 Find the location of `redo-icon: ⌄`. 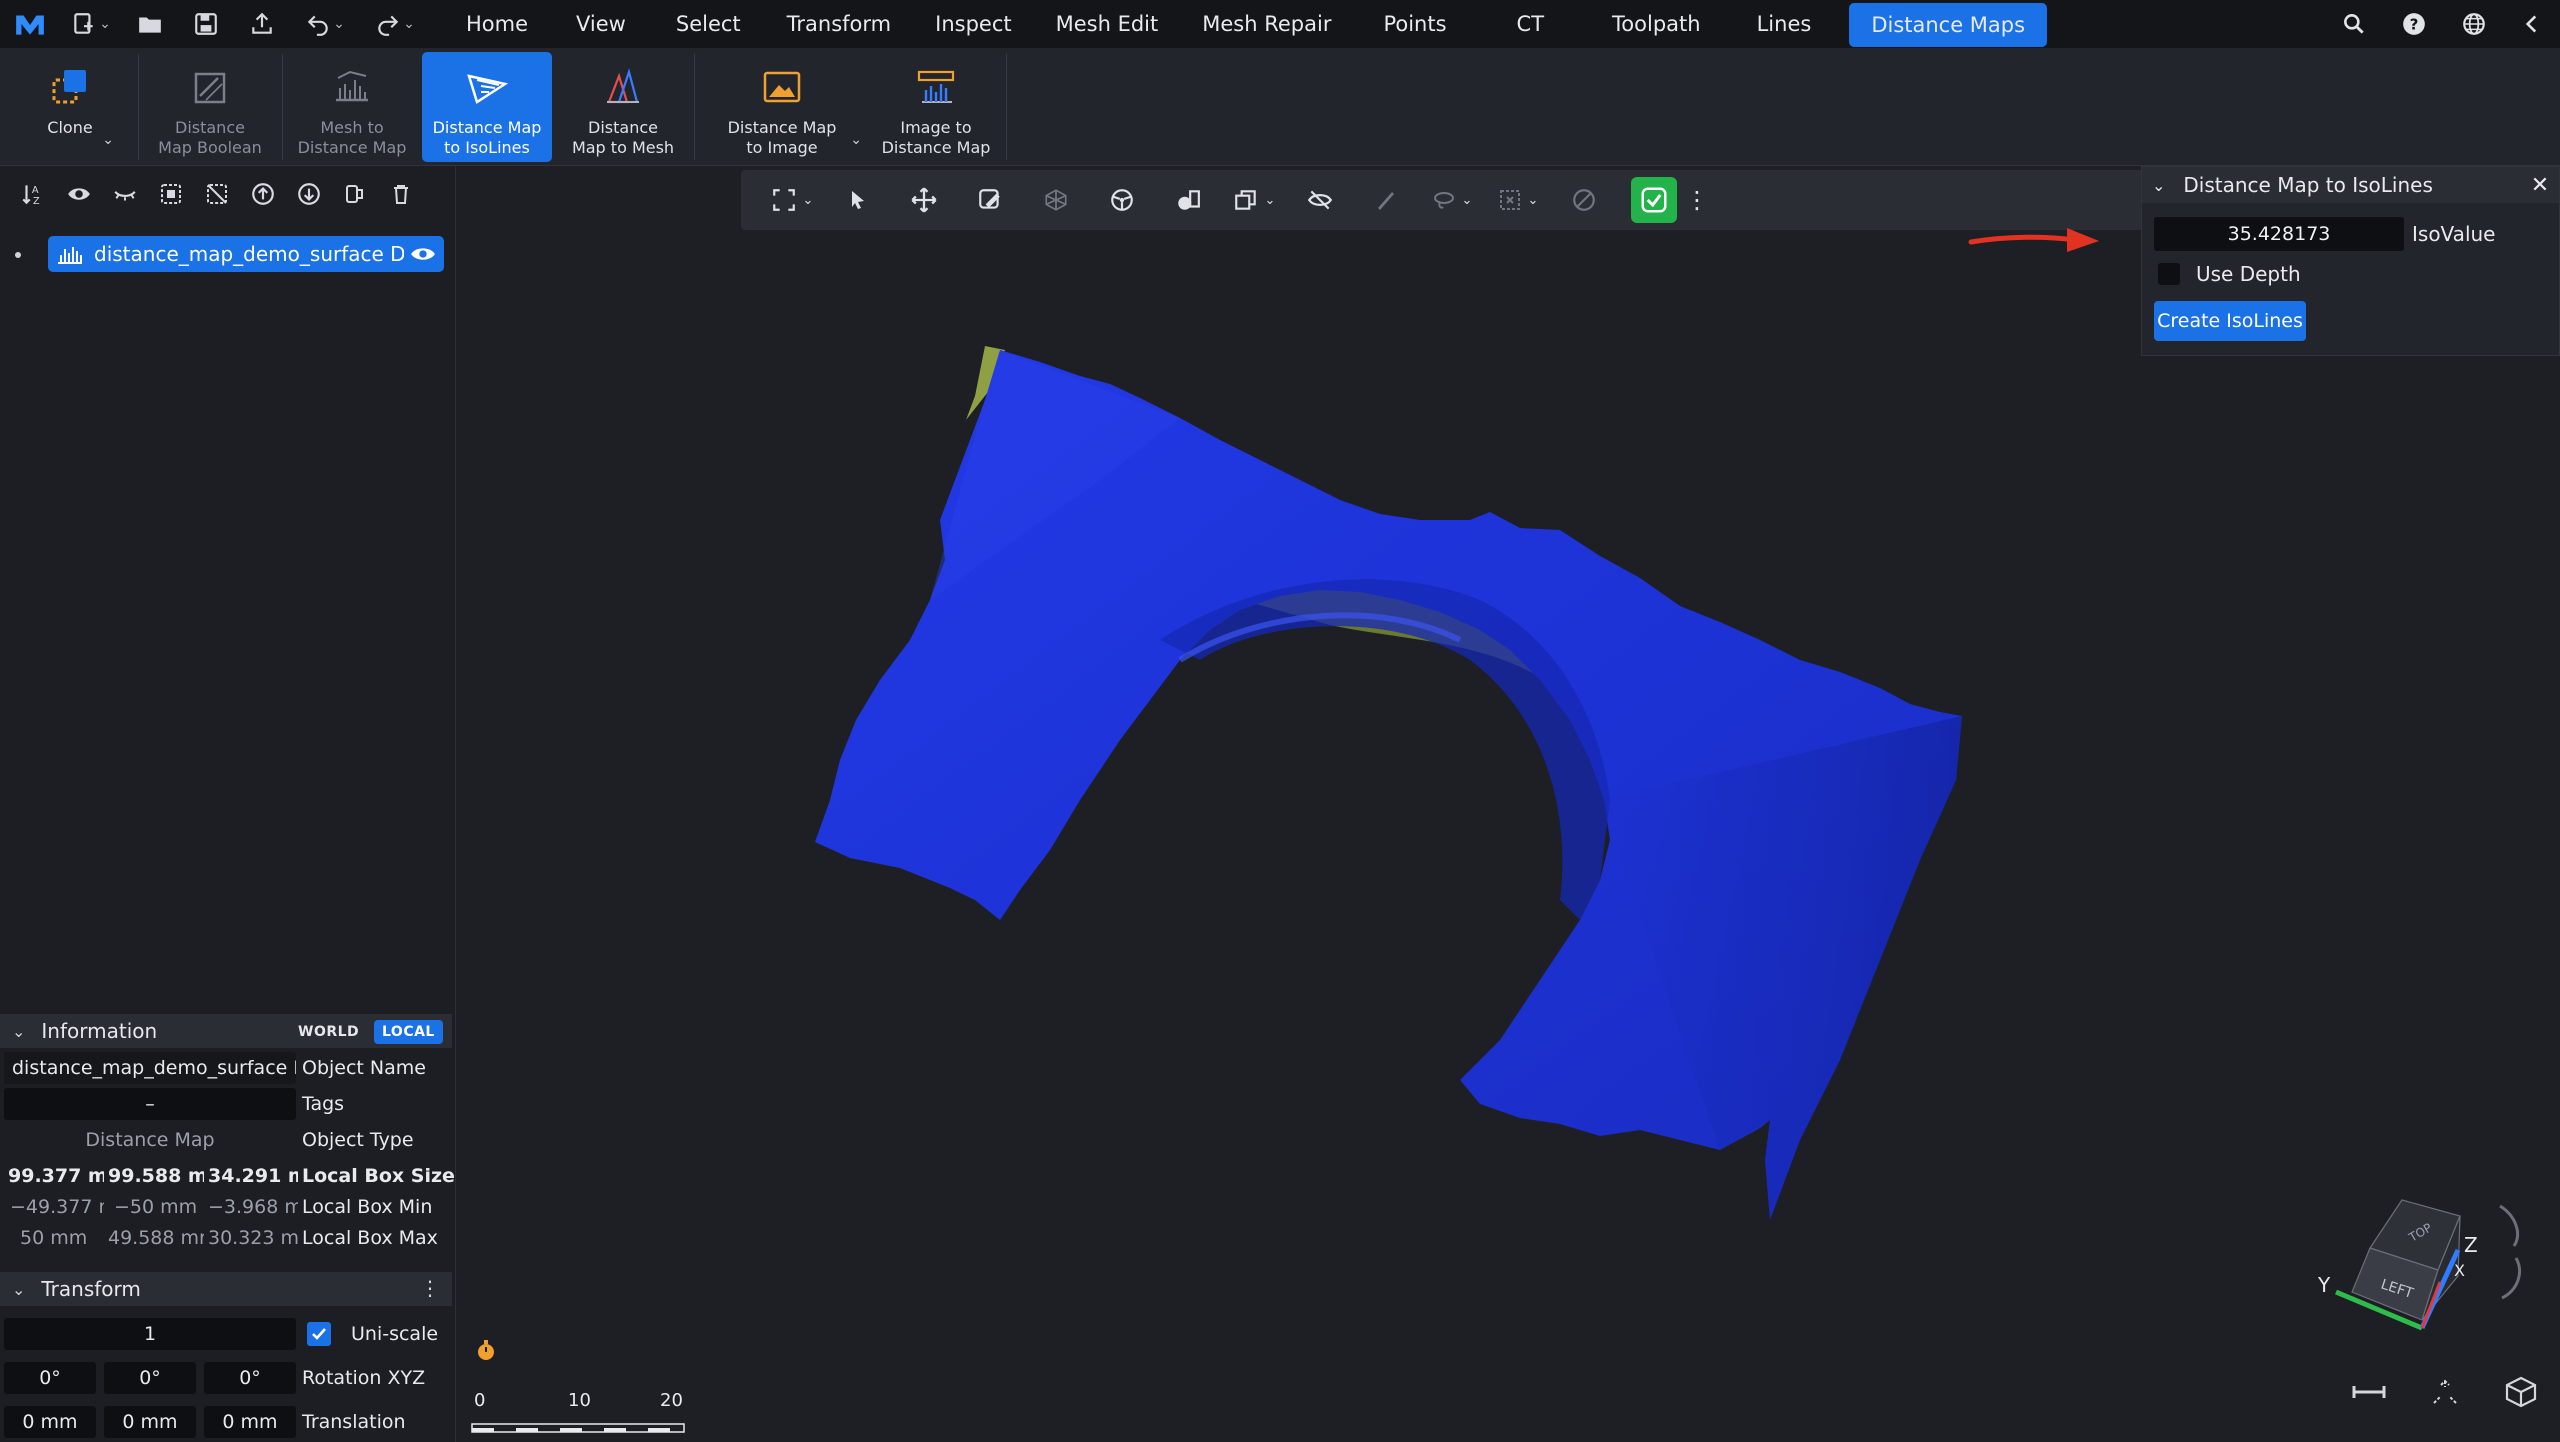

redo-icon: ⌄ is located at coordinates (395, 24).